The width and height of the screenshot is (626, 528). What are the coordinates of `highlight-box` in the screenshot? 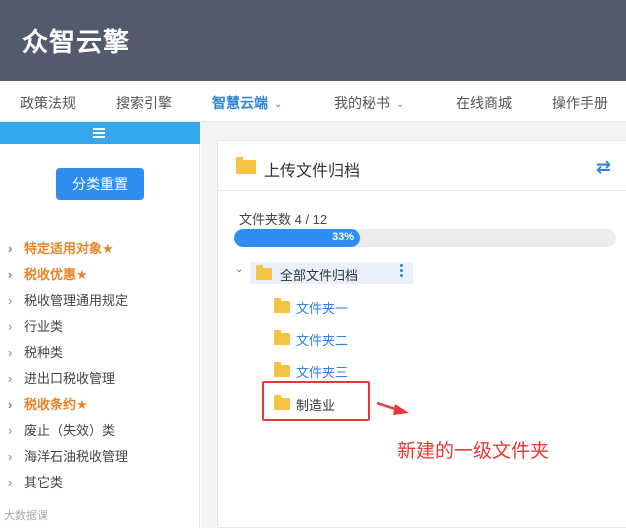 It's located at (316, 401).